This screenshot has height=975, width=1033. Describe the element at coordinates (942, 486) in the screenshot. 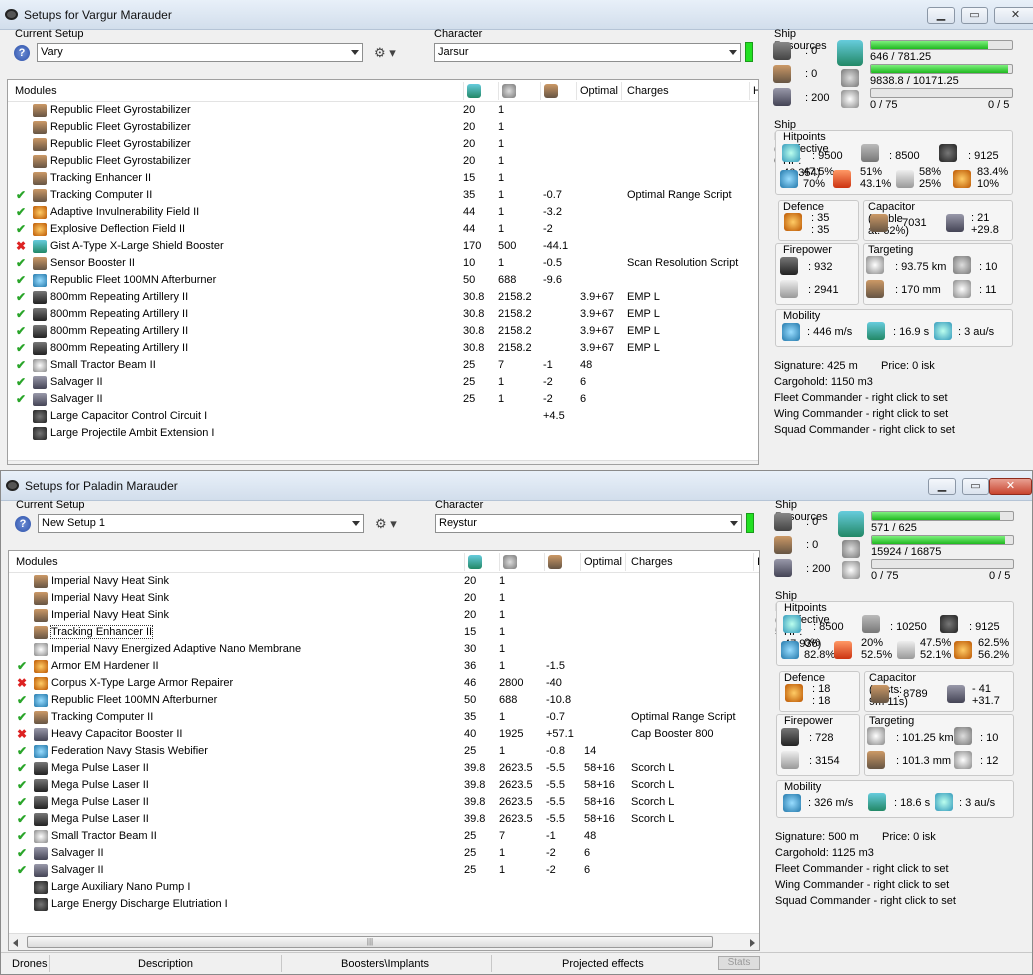

I see `minimize-button: ▁` at that location.